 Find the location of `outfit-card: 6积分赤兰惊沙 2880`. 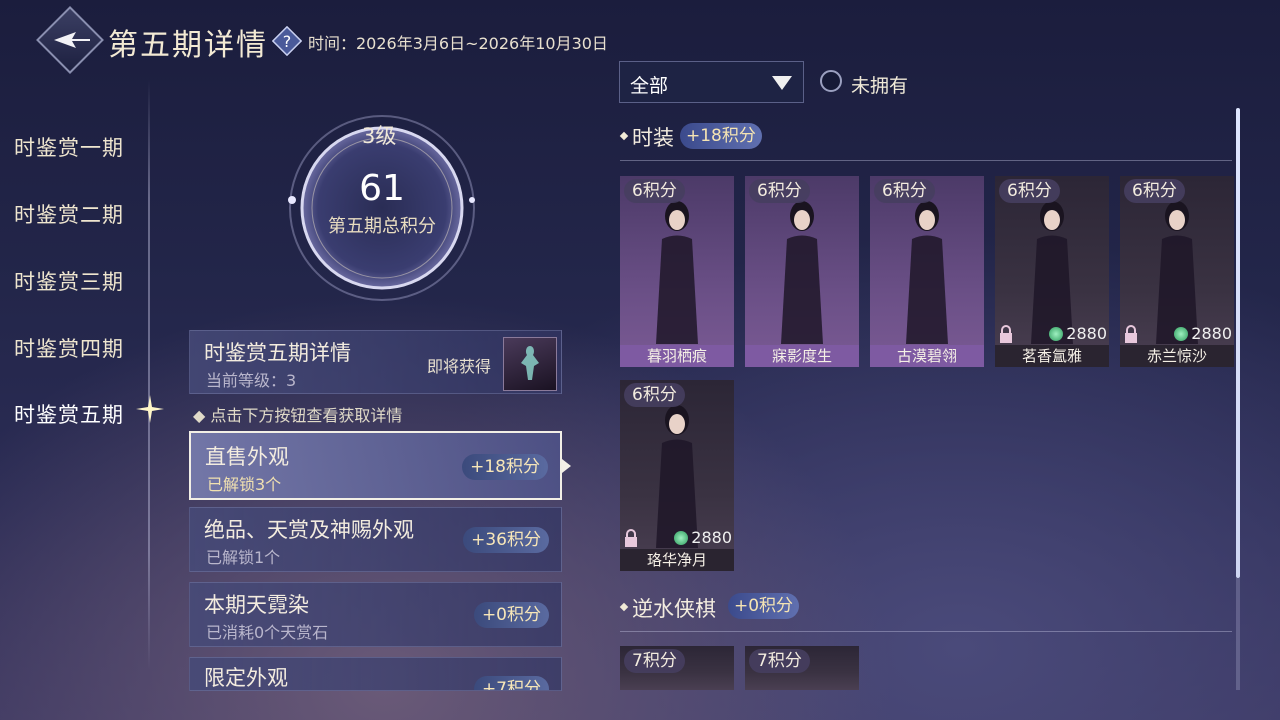

outfit-card: 6积分赤兰惊沙 2880 is located at coordinates (1177, 271).